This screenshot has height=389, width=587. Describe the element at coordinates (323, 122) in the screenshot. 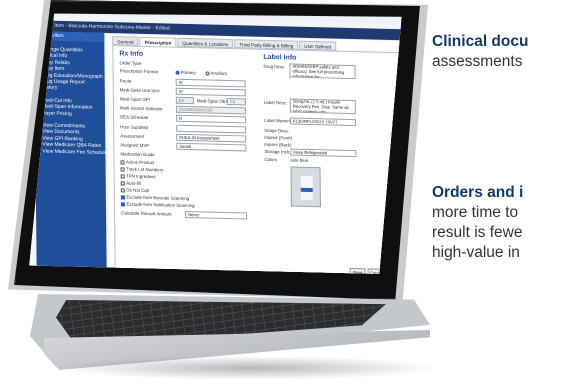

I see `label-warning-field: FCEVRFLOSOX 10V27` at that location.